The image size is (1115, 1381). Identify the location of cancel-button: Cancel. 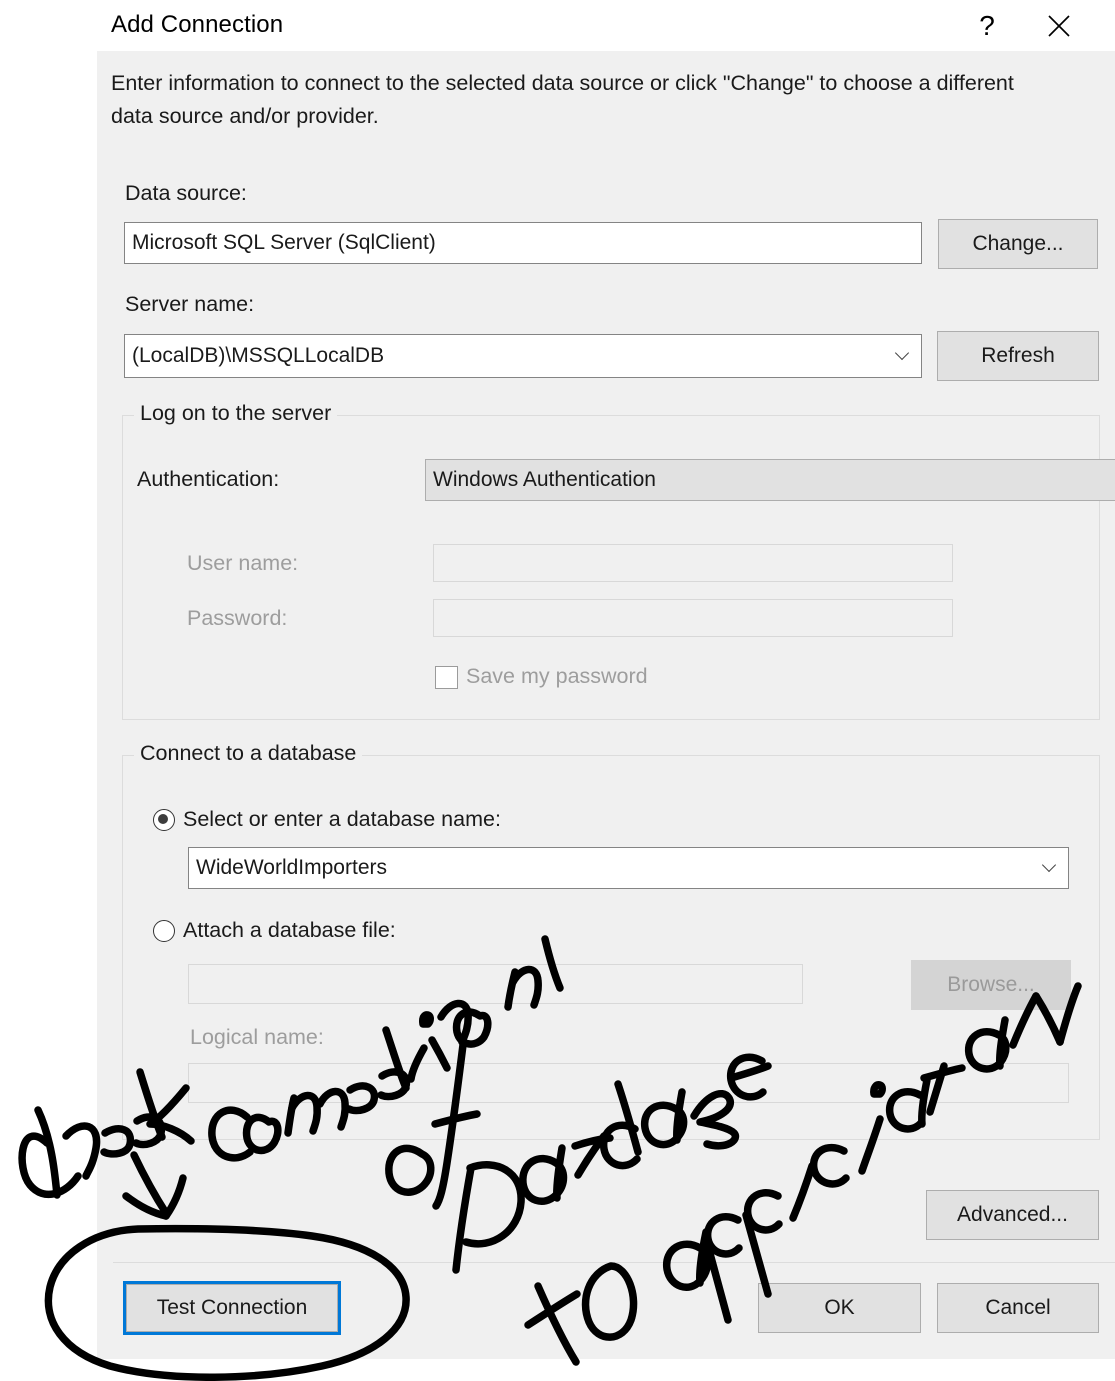
(1018, 1308).